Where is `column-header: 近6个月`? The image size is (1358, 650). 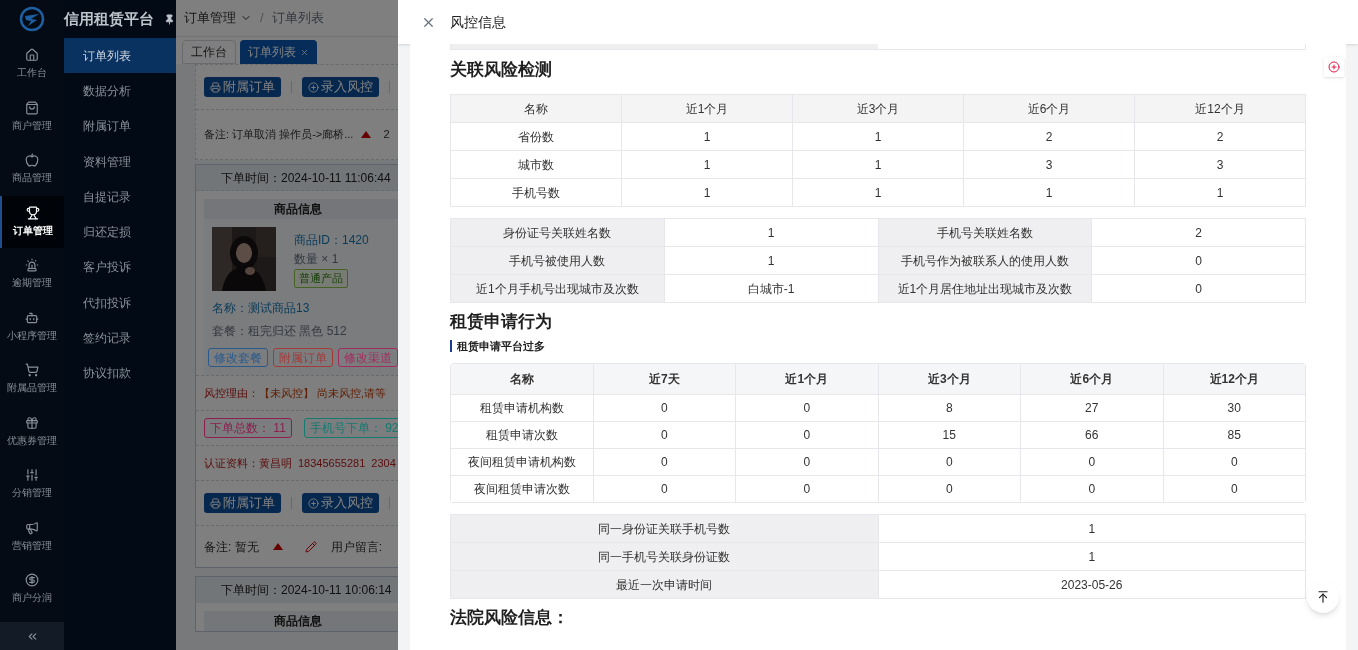
column-header: 近6个月 is located at coordinates (1049, 108).